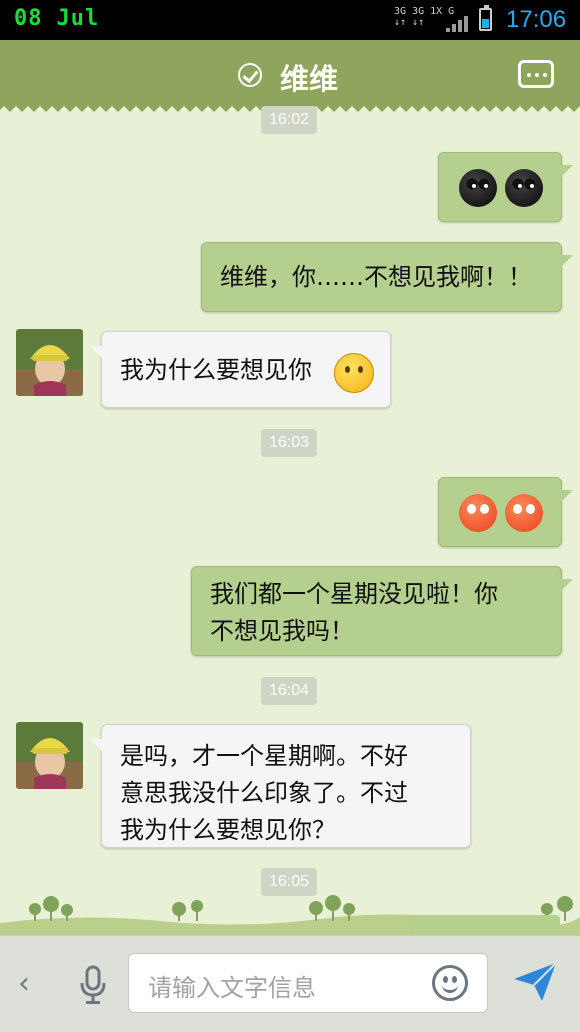 The image size is (580, 1032). Describe the element at coordinates (354, 373) in the screenshot. I see `worried-face-icon` at that location.